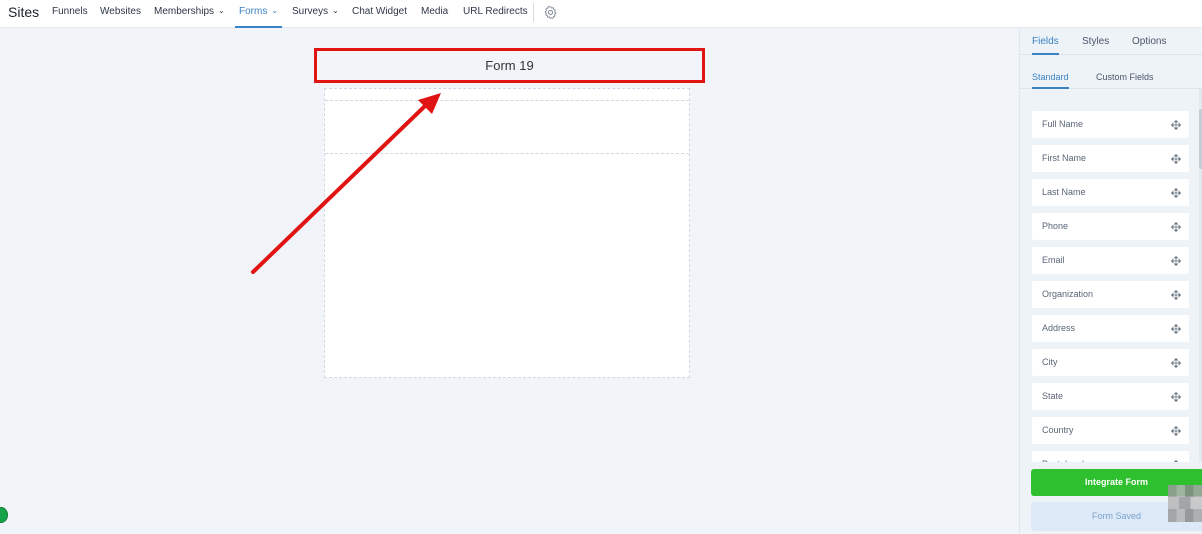  I want to click on nav-item-label: Memberships, so click(184, 11).